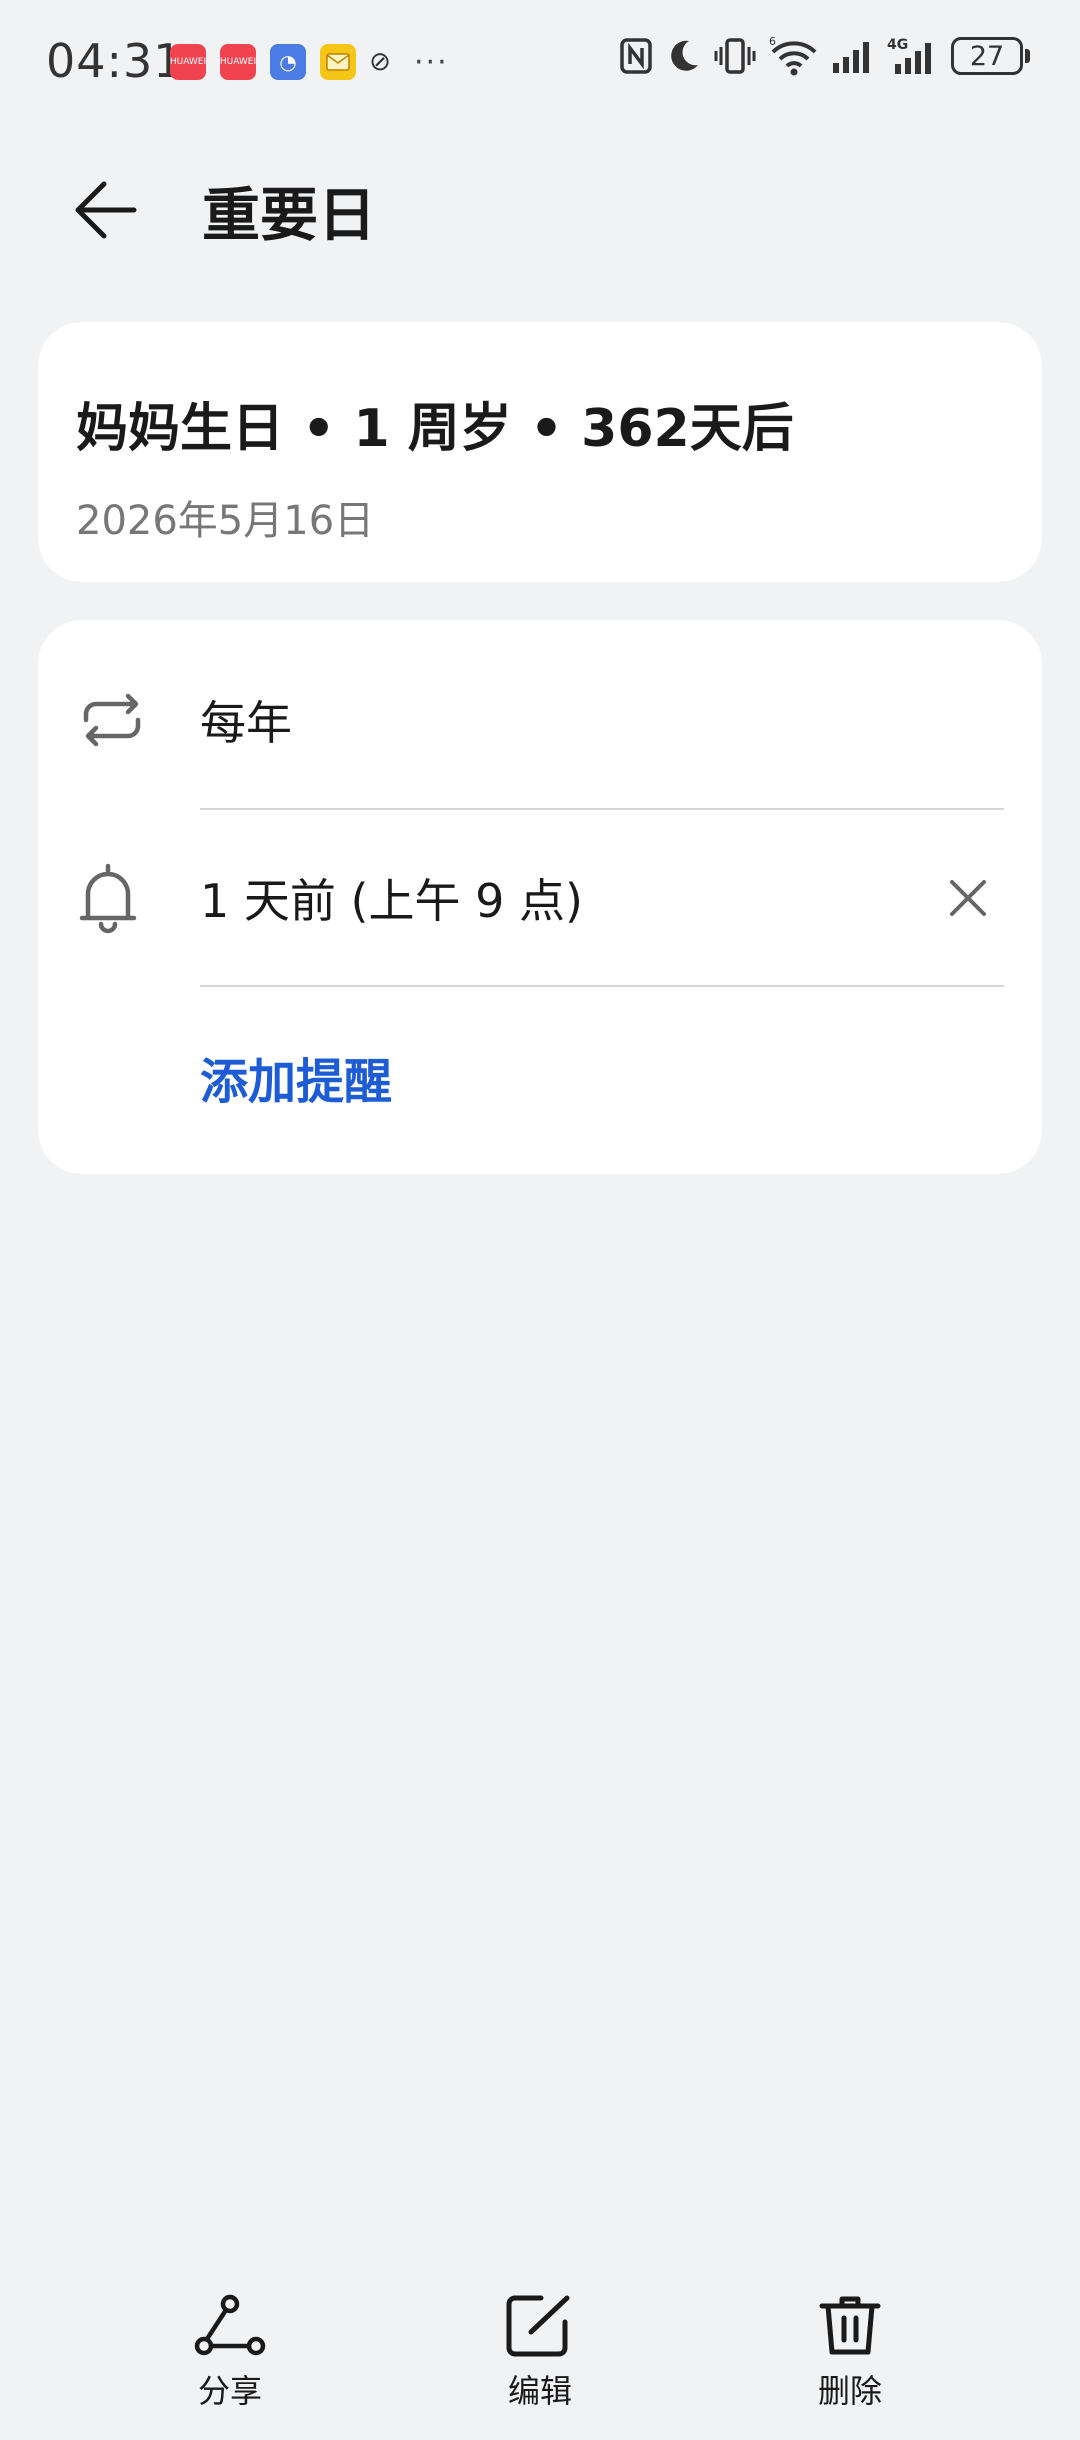 This screenshot has height=2440, width=1080. What do you see at coordinates (106, 210) in the screenshot?
I see `arrow-left-icon` at bounding box center [106, 210].